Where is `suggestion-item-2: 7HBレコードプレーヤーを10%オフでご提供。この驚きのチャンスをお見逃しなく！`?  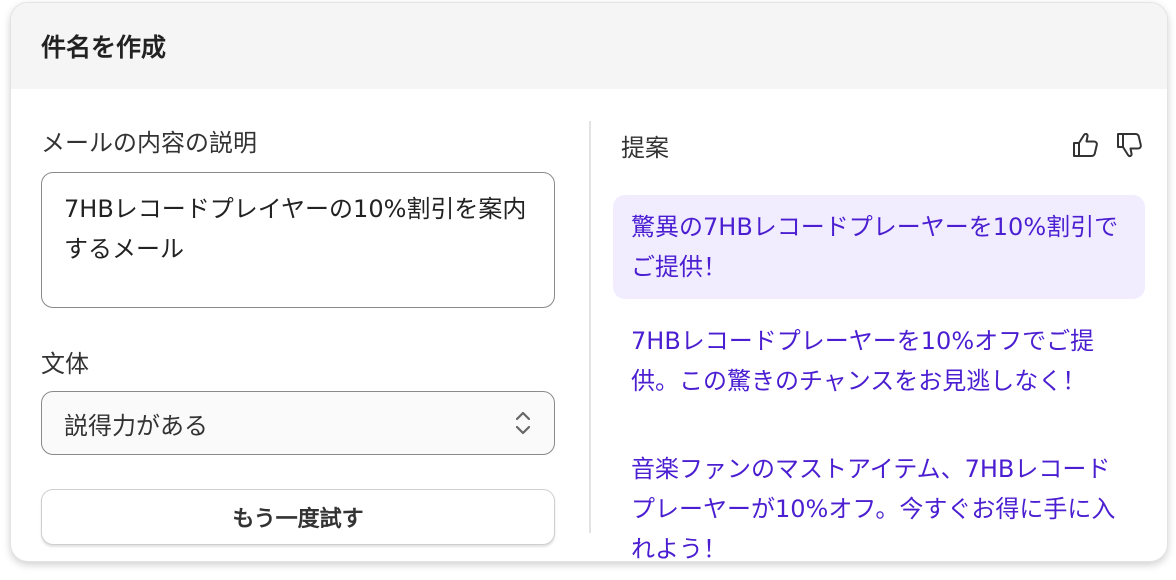
suggestion-item-2: 7HBレコードプレーヤーを10%オフでご提供。この驚きのチャンスをお見逃しなく！ is located at coordinates (879, 361).